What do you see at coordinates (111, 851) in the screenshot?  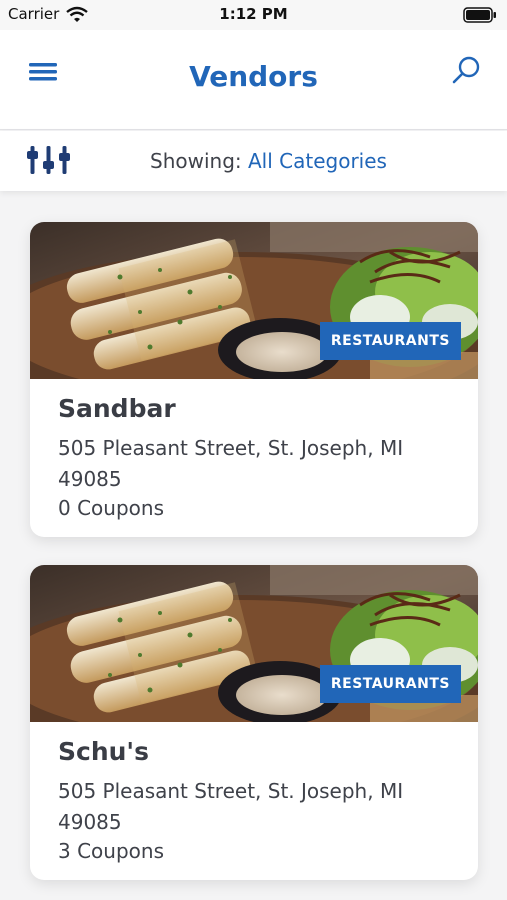 I see `vendor-coupon-count: 3 Coupons` at bounding box center [111, 851].